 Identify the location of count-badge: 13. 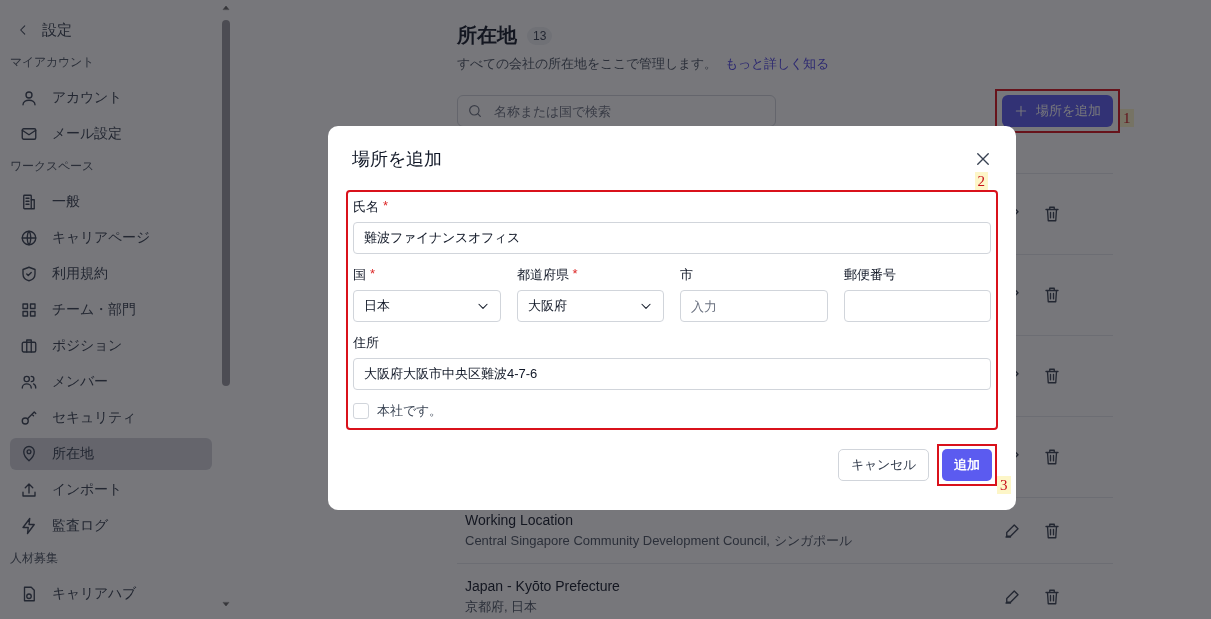
(540, 35).